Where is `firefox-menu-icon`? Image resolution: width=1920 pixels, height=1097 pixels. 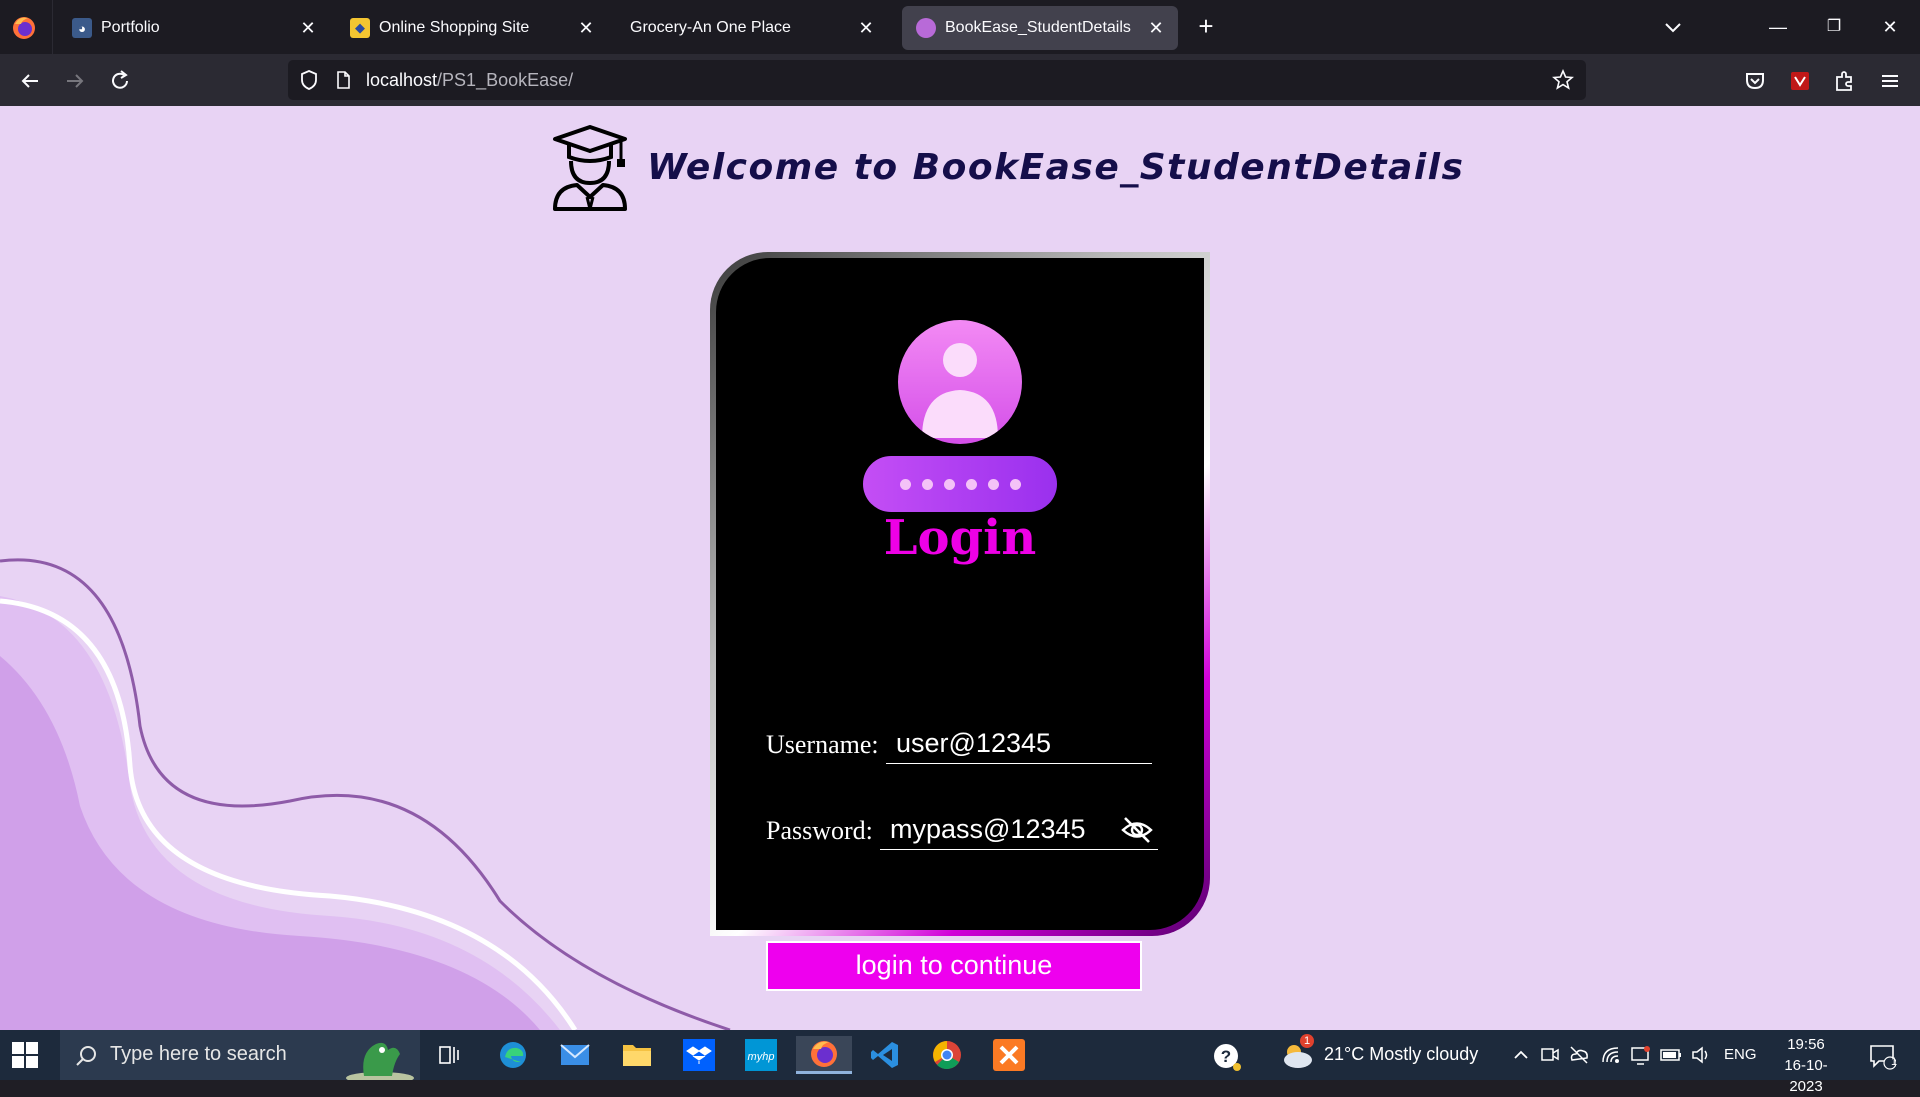
firefox-menu-icon is located at coordinates (24, 28).